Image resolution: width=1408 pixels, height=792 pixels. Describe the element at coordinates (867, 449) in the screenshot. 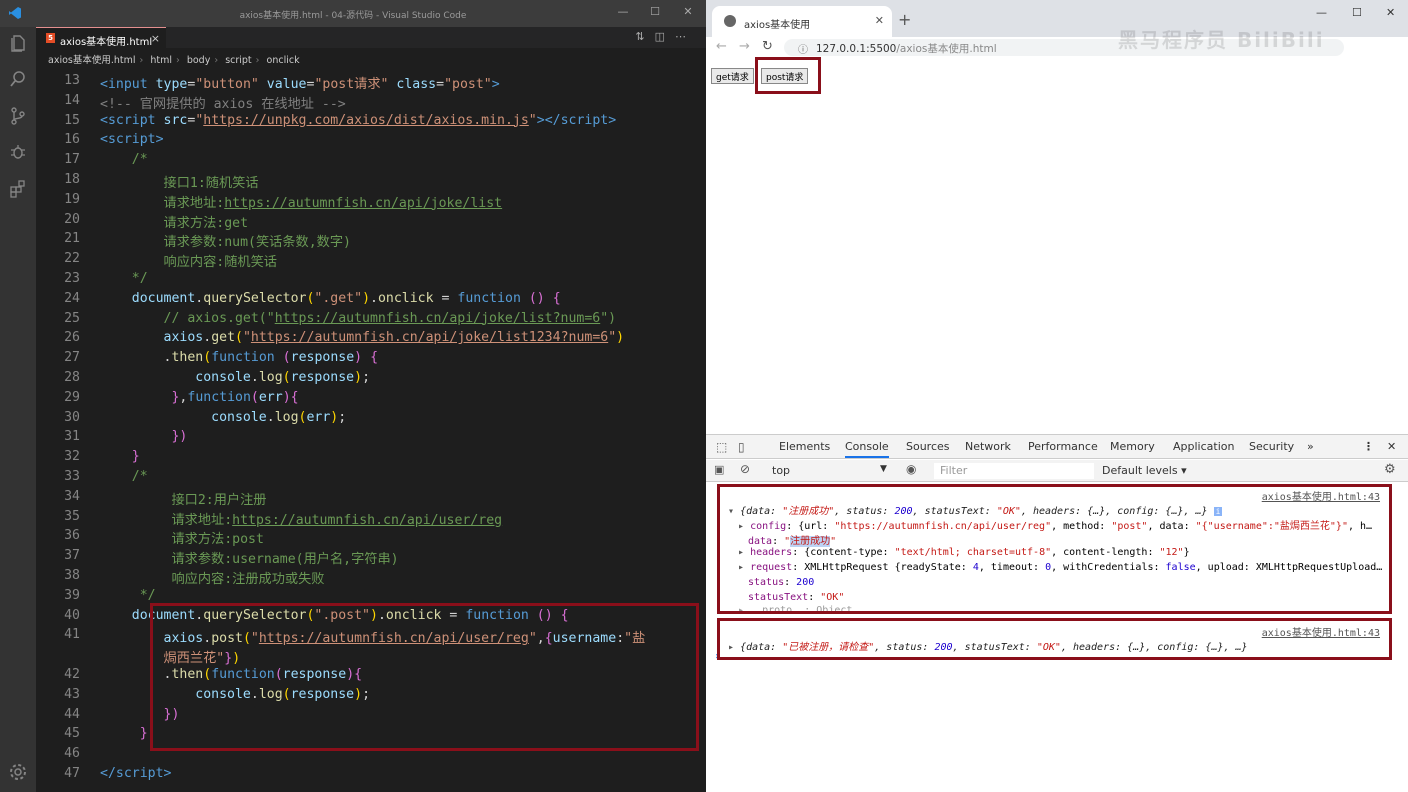

I see `tab-console: Console` at that location.